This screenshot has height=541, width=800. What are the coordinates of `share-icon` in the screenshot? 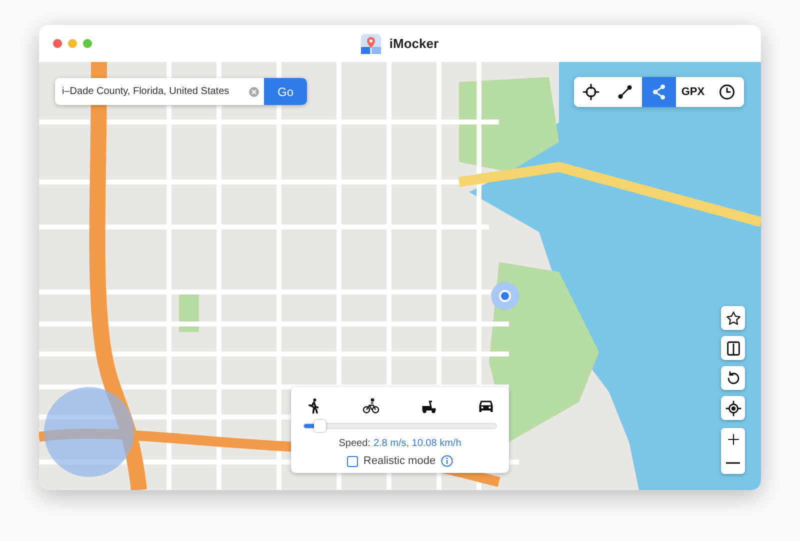 It's located at (659, 92).